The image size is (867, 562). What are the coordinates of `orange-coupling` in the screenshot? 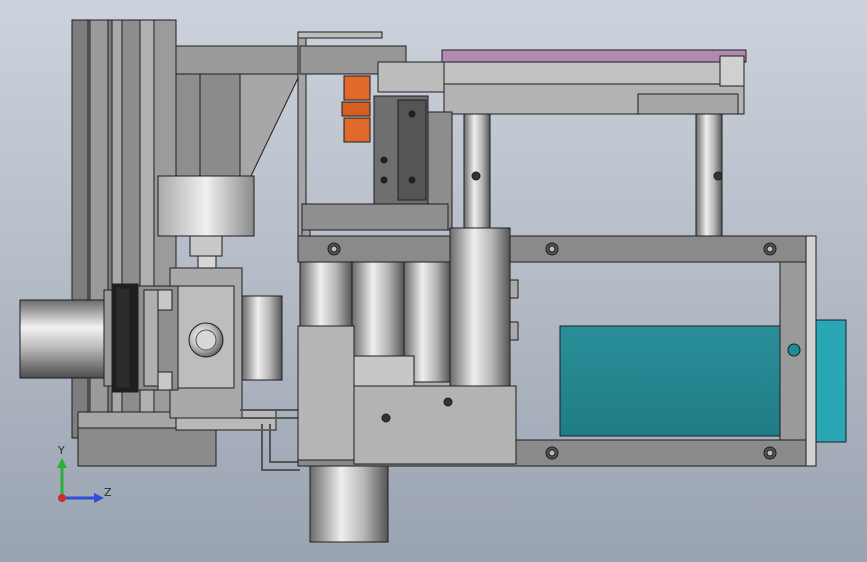 It's located at (356, 109).